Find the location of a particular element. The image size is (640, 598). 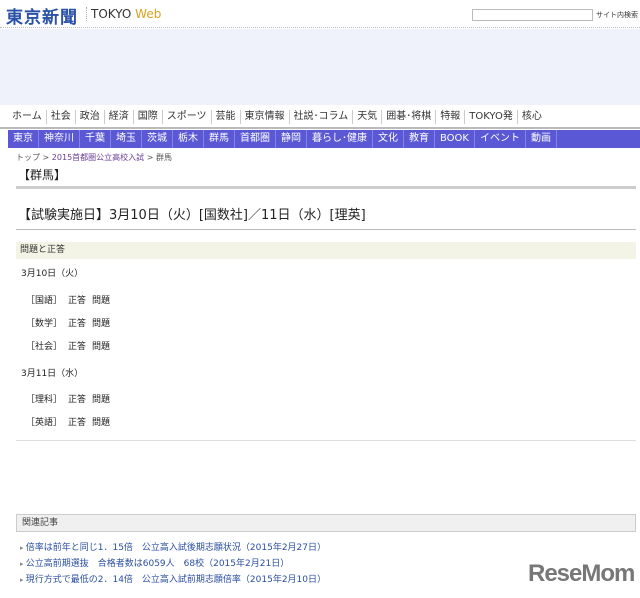

region-item: 神奈川 is located at coordinates (59, 139).